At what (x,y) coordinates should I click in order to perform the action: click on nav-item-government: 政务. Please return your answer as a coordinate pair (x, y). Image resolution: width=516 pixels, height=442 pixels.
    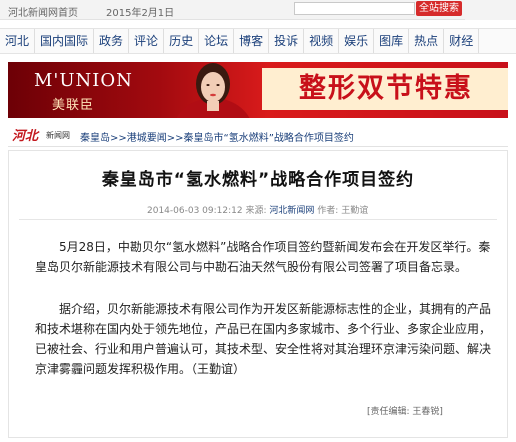
    Looking at the image, I should click on (112, 41).